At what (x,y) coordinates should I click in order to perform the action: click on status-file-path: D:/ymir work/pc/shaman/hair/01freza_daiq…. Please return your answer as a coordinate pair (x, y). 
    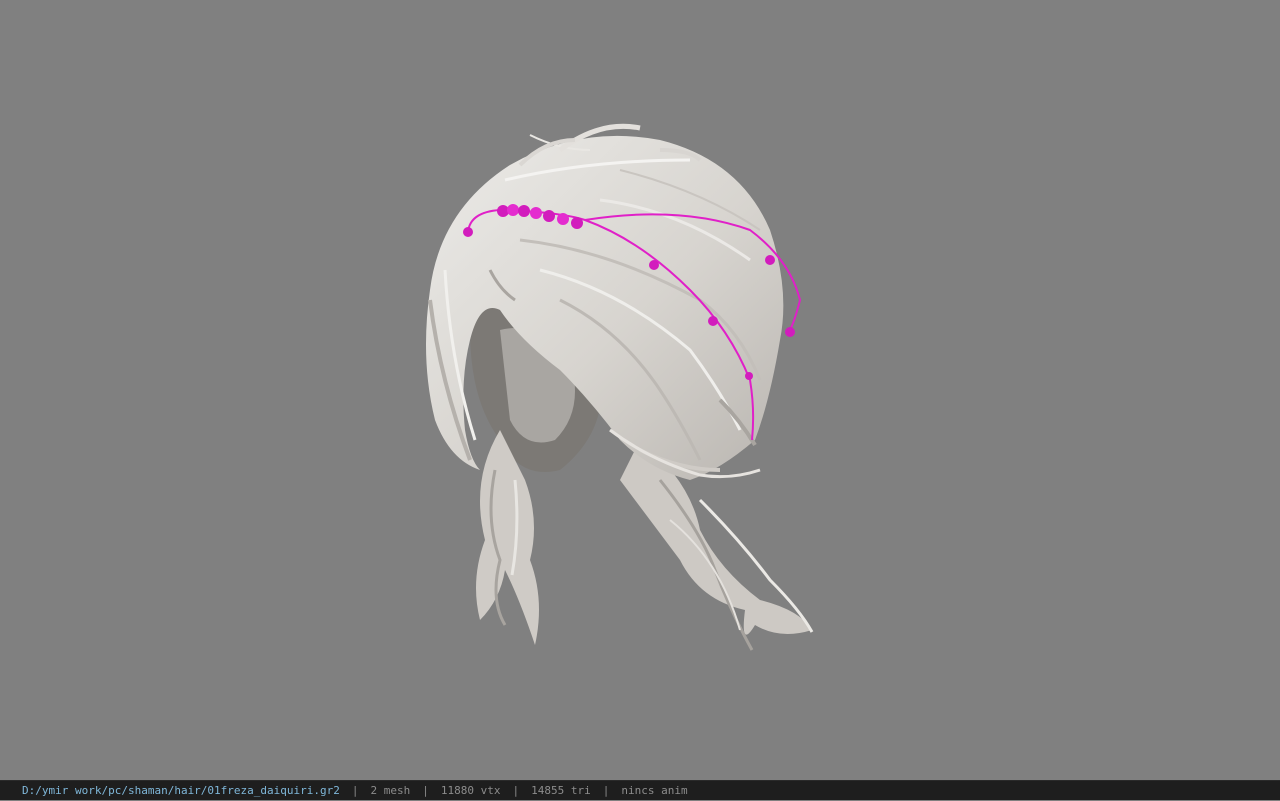
    Looking at the image, I should click on (181, 790).